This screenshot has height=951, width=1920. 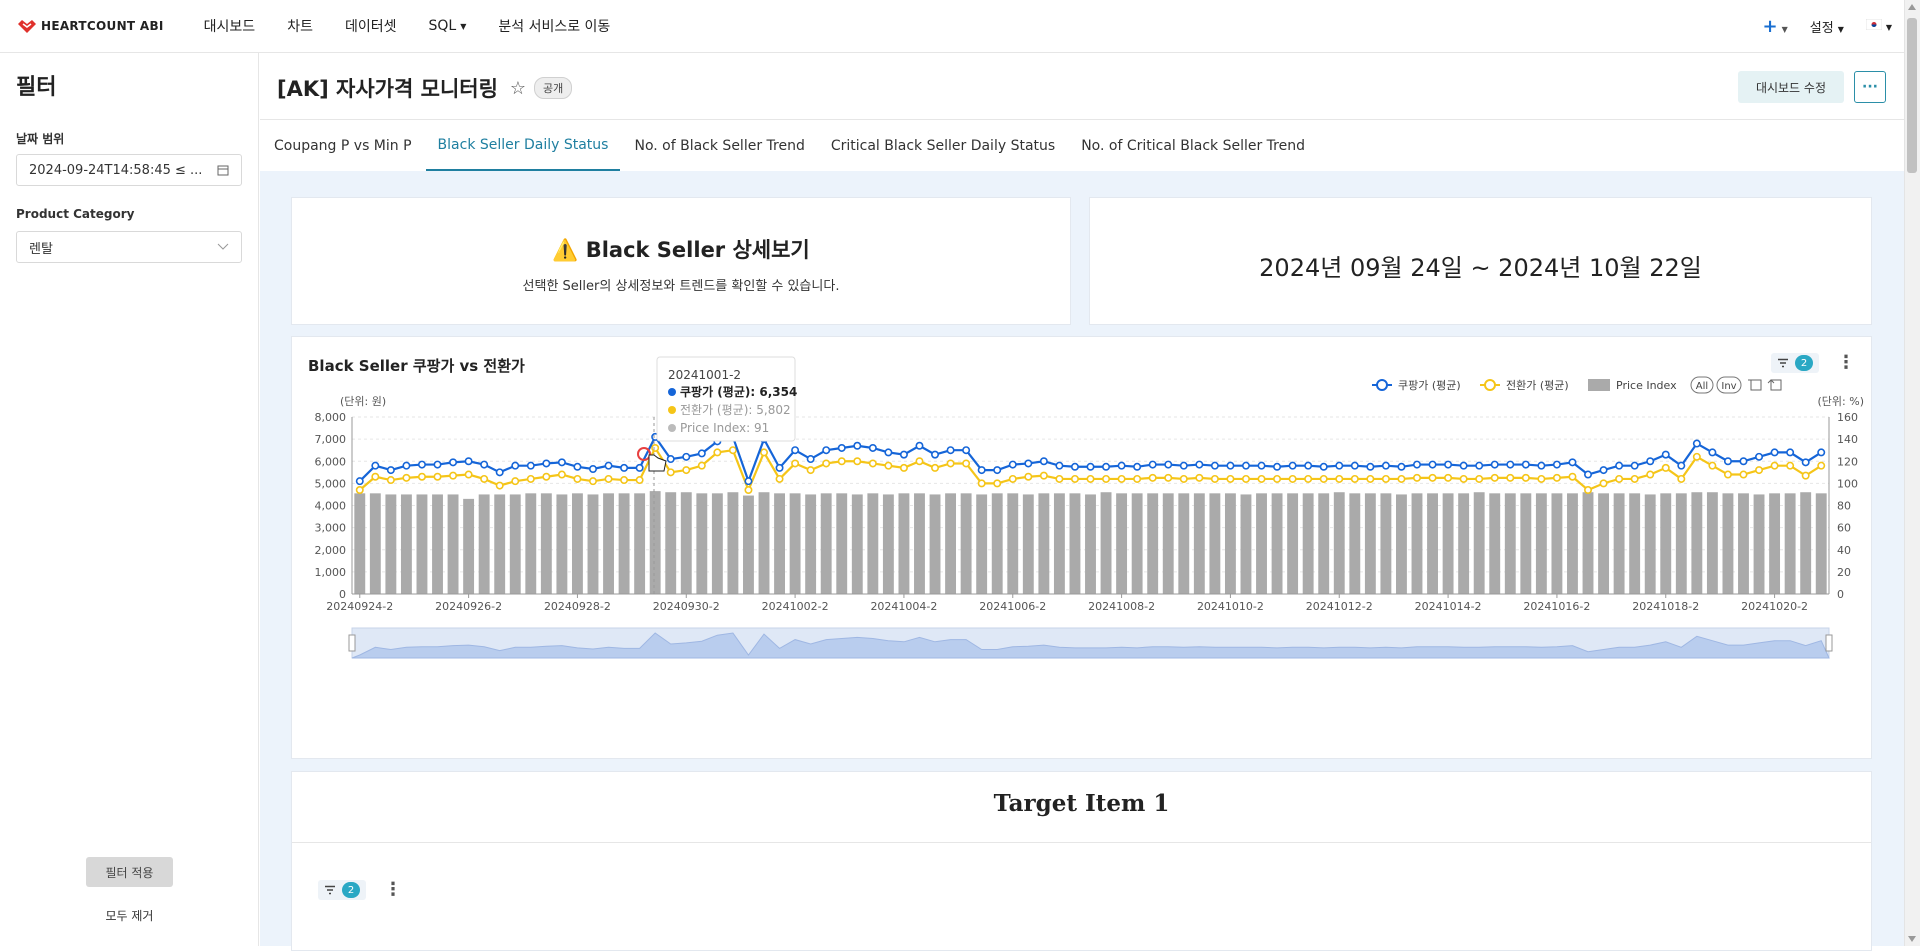 I want to click on product-category-select: 렌탈, so click(x=129, y=247).